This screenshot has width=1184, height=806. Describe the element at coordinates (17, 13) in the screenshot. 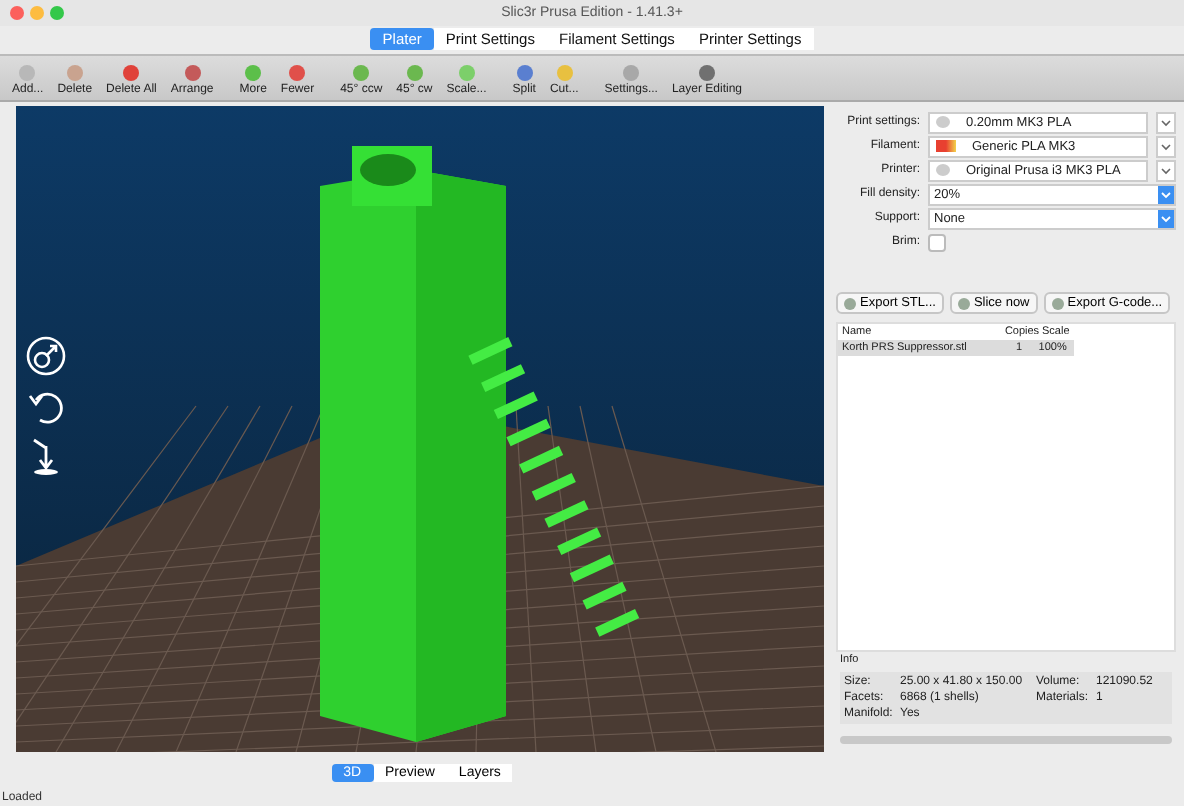

I see `close-icon` at that location.